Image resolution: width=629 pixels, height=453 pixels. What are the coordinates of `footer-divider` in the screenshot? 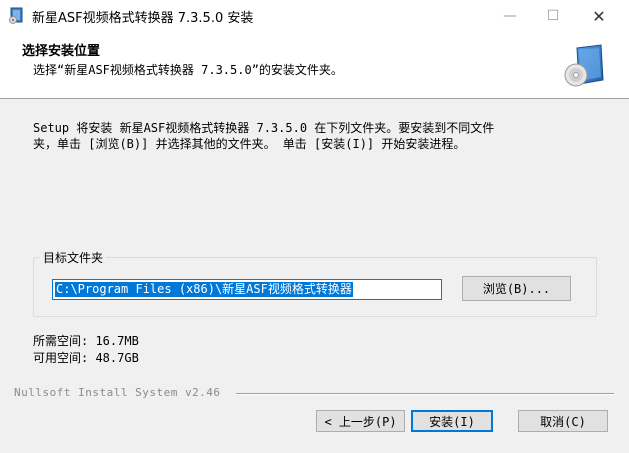 It's located at (425, 394).